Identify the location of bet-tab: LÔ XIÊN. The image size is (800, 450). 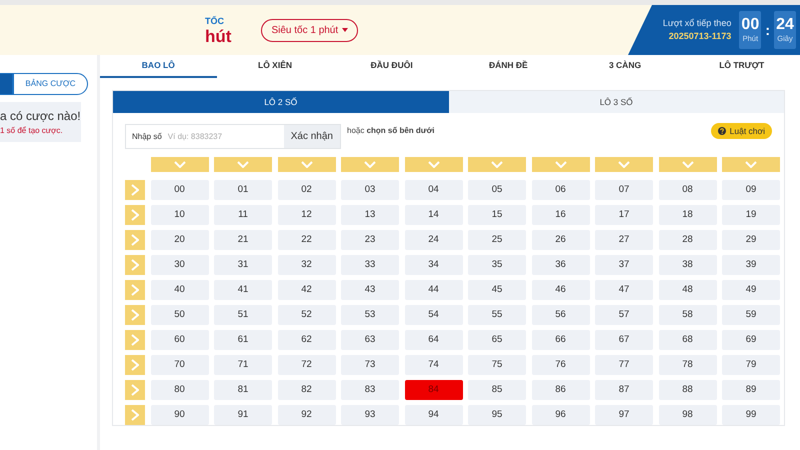
(275, 66).